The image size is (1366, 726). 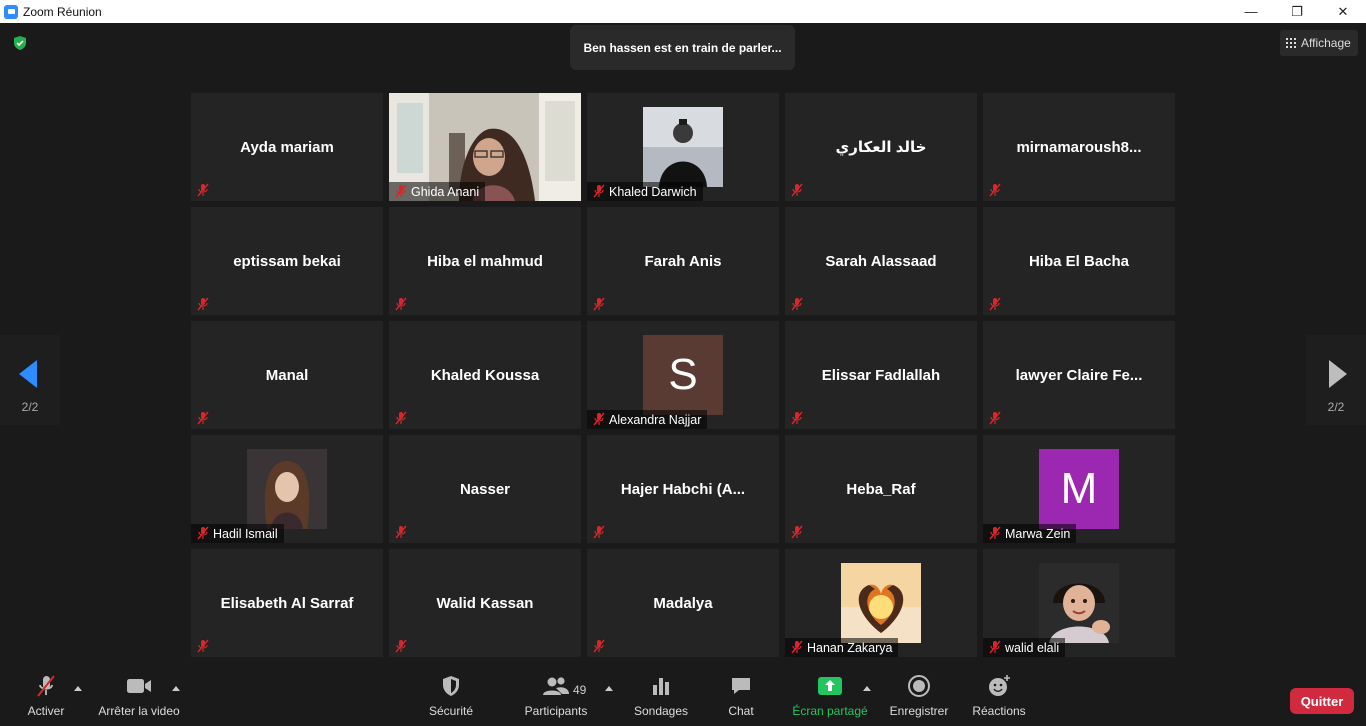 What do you see at coordinates (30, 380) in the screenshot?
I see `previous-page-button: 2/2` at bounding box center [30, 380].